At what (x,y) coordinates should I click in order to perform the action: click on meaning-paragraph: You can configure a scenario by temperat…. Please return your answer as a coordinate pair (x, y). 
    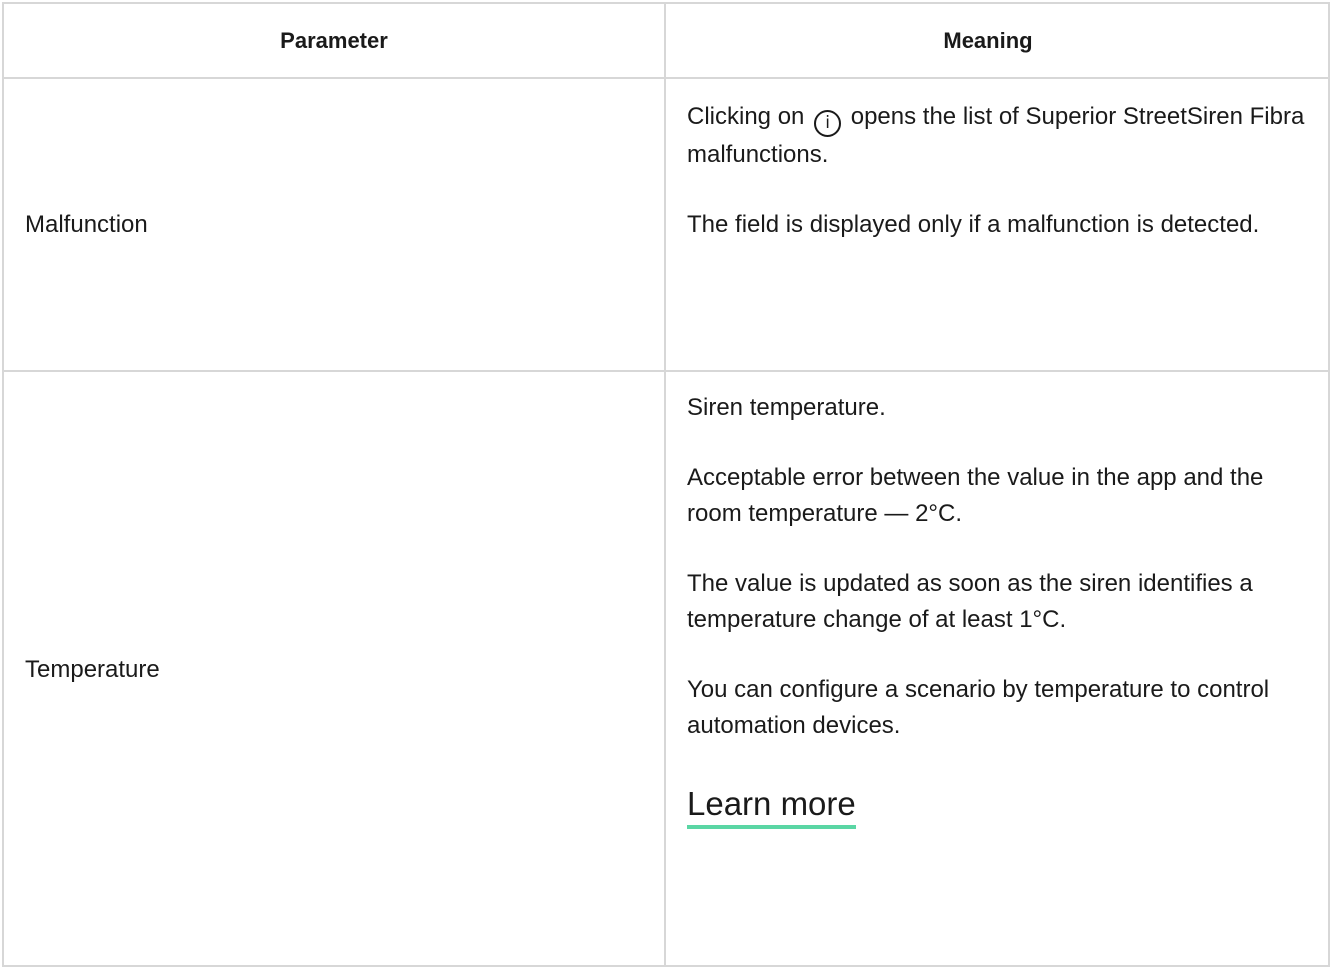
    Looking at the image, I should click on (978, 707).